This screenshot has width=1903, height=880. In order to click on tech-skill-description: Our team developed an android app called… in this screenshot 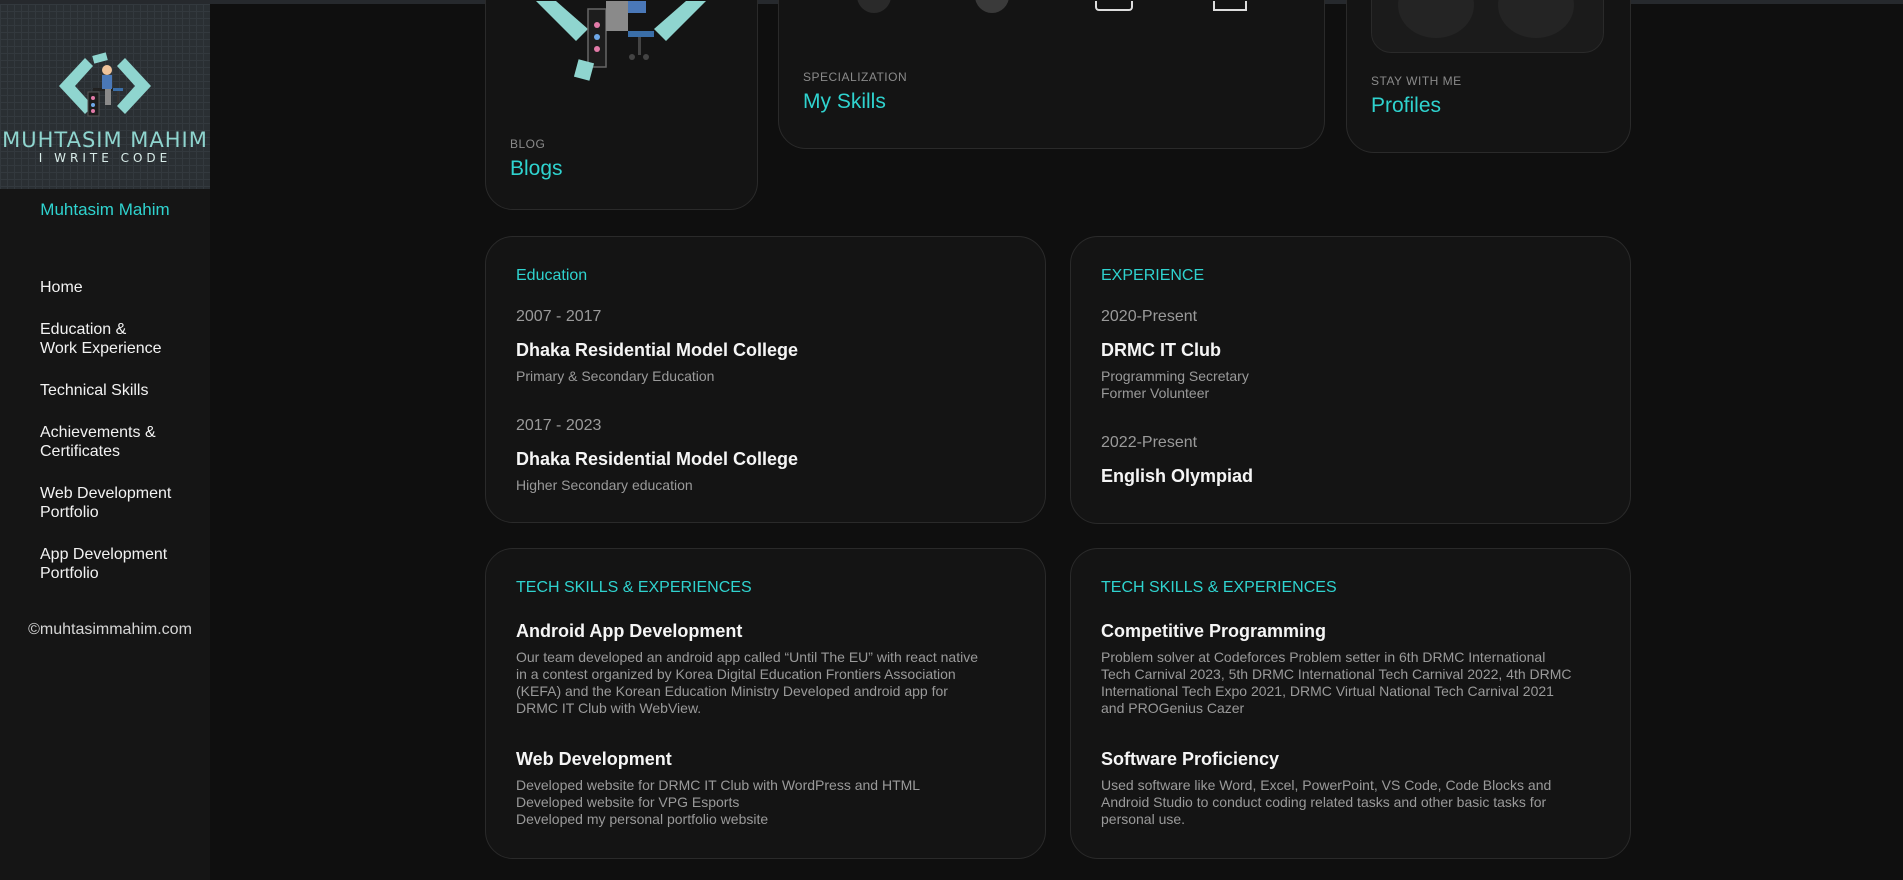, I will do `click(766, 683)`.